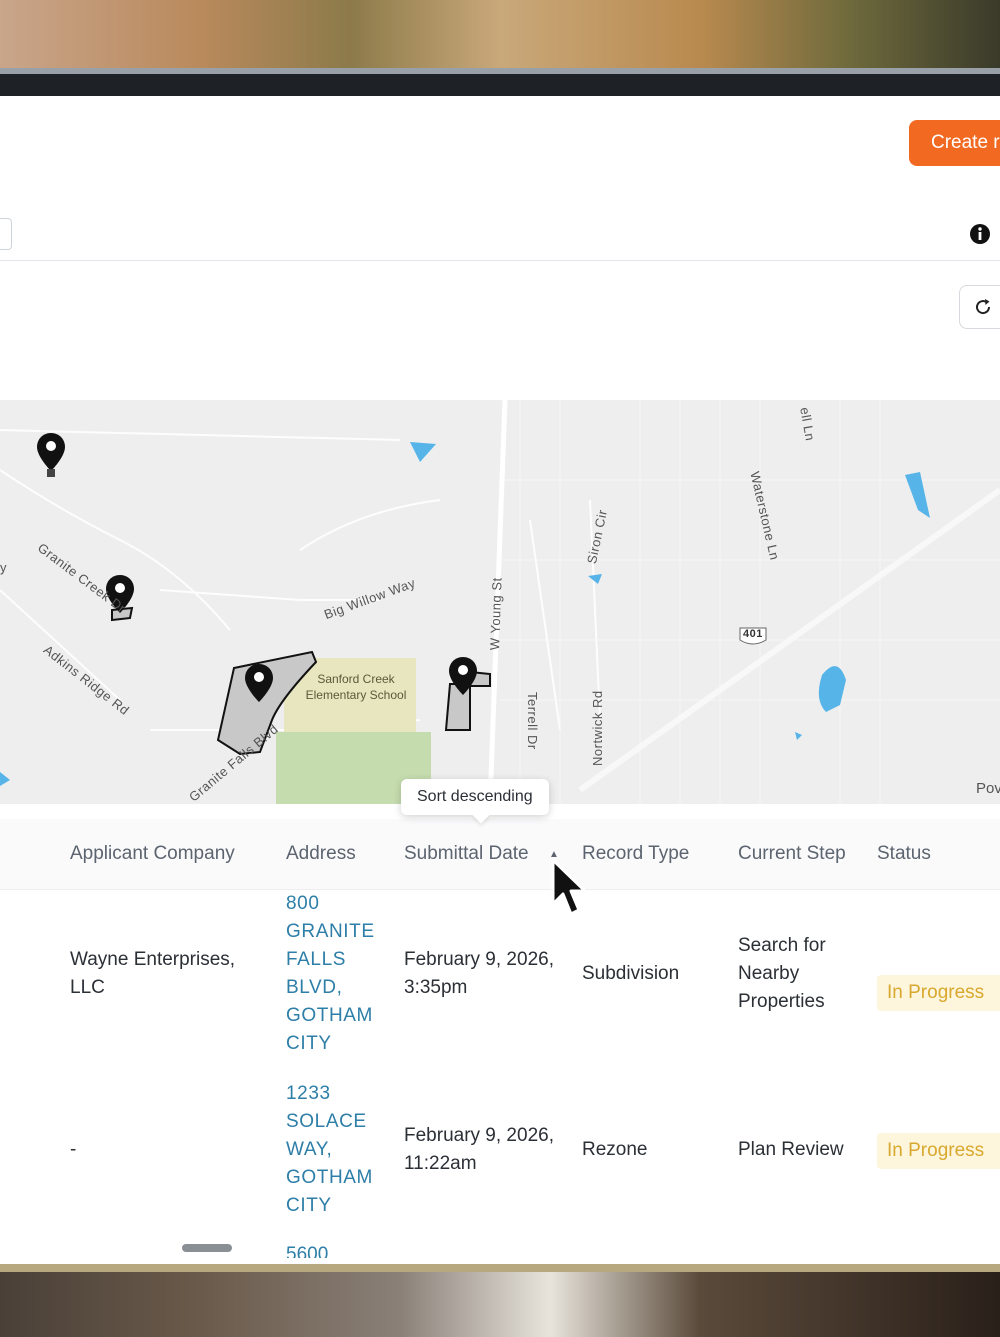 The width and height of the screenshot is (1000, 1337). Describe the element at coordinates (597, 728) in the screenshot. I see `street-label: Nortwick Rd` at that location.